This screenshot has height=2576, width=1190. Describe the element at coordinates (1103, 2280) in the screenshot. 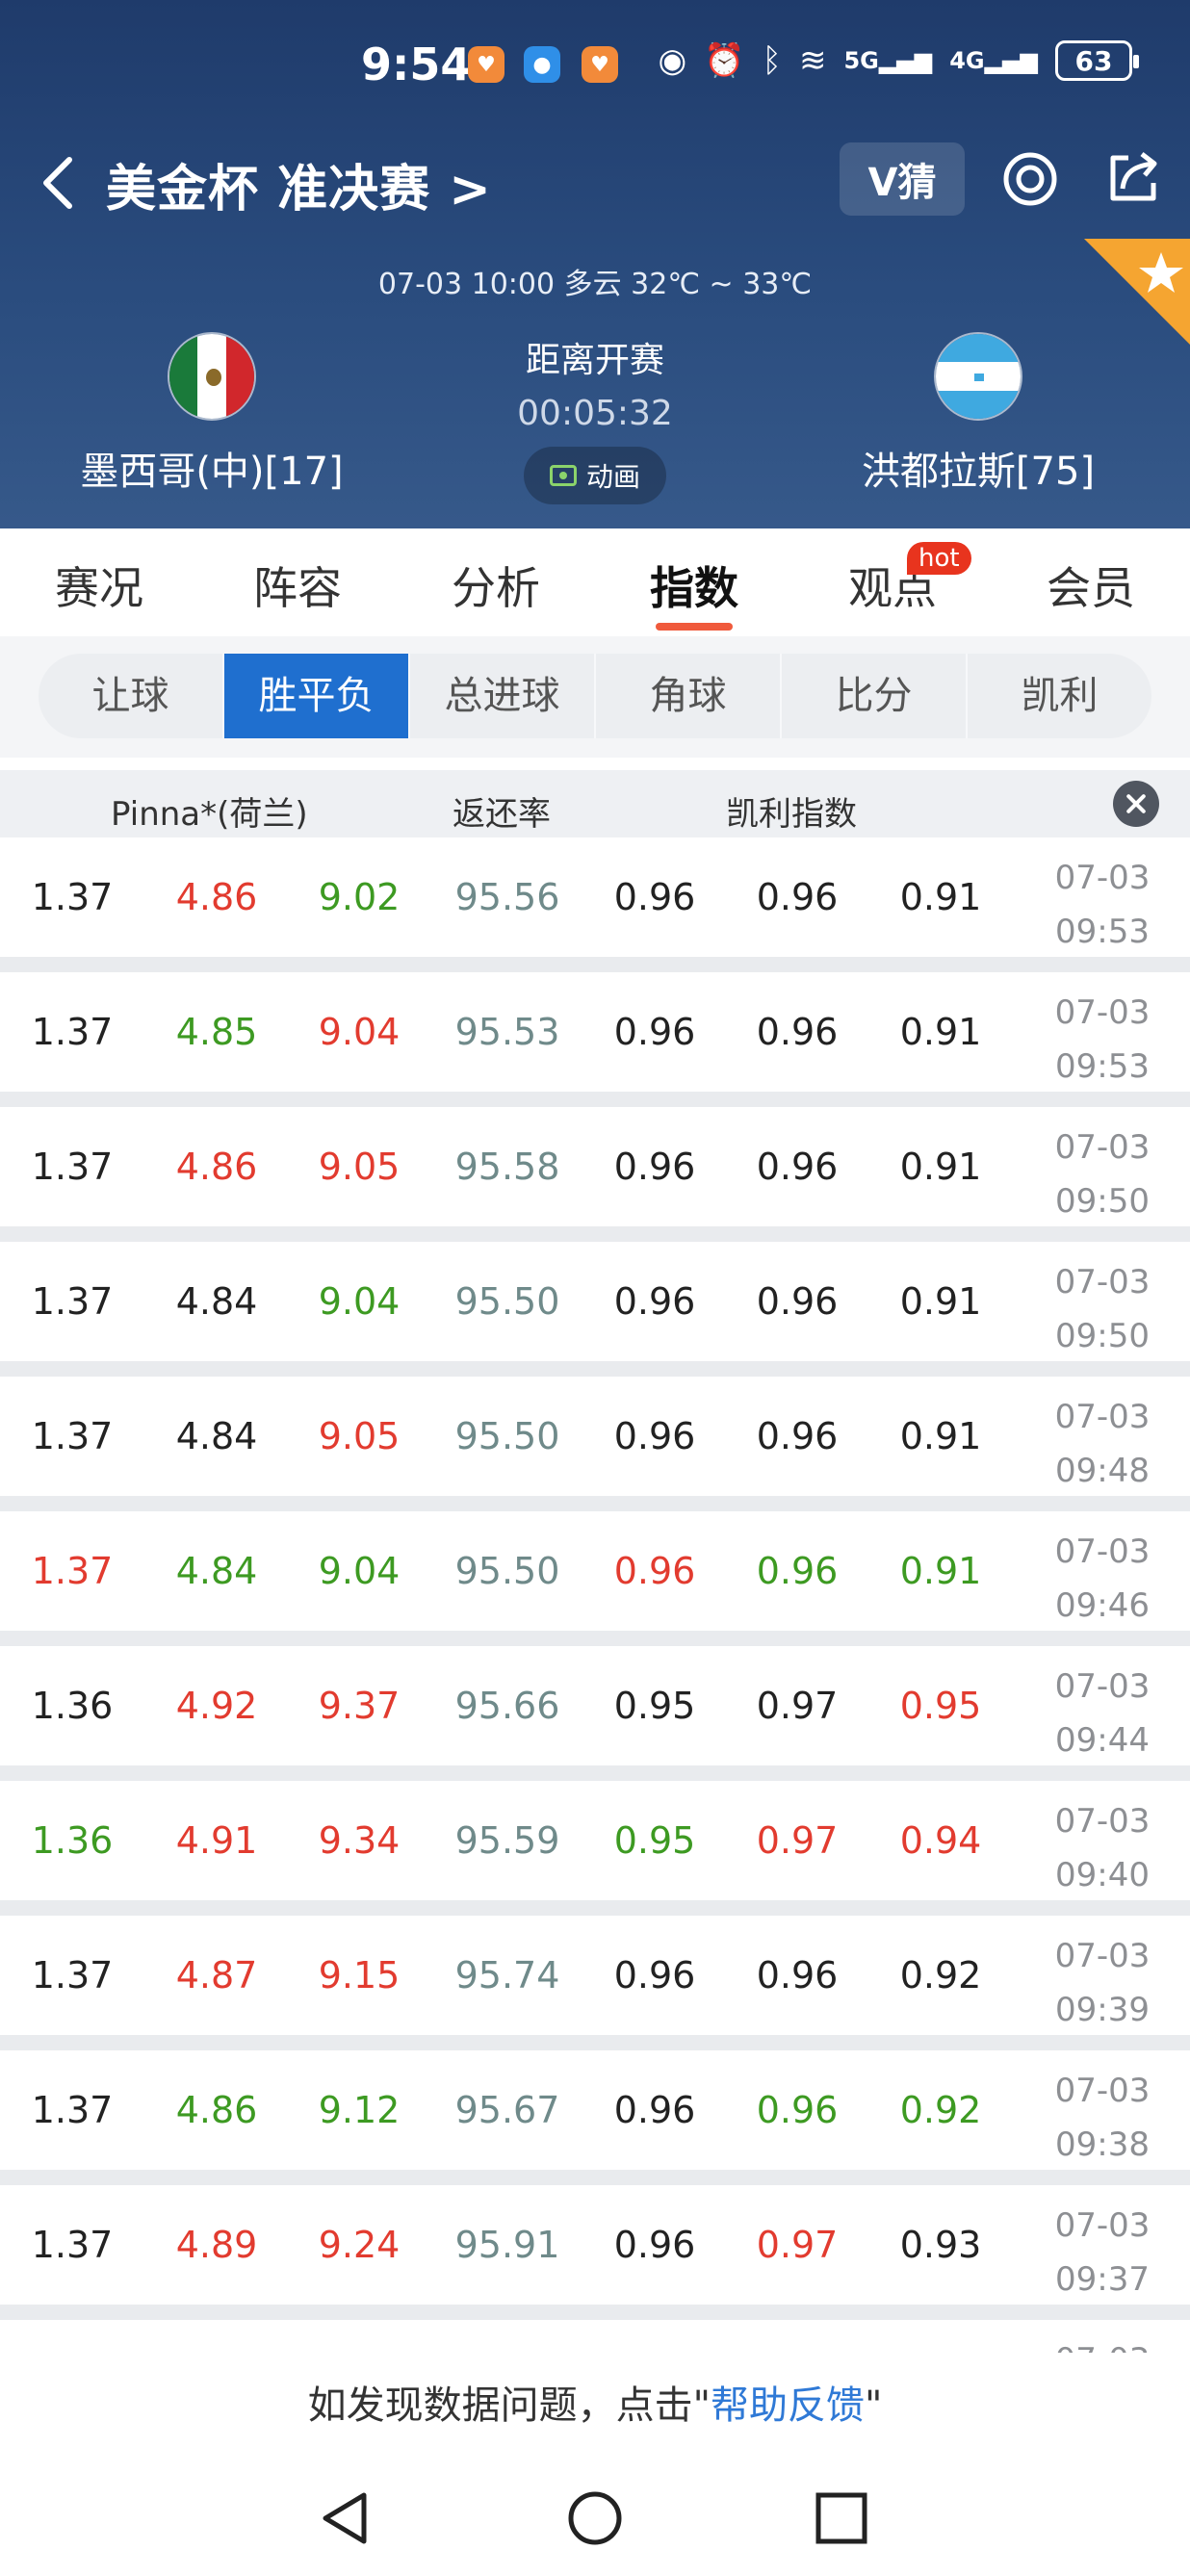

I see `row-time: 09:37` at that location.